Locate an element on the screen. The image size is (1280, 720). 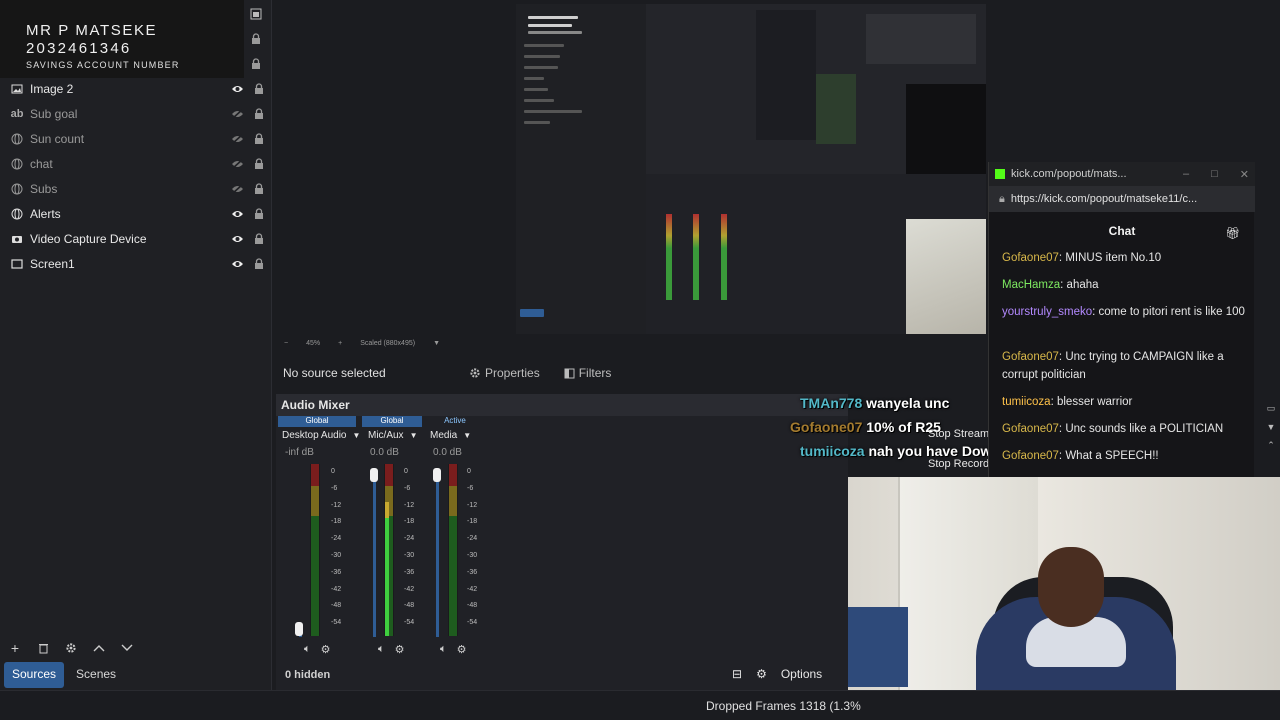
source-toolbar: No source selected Properties Filters is located at coordinates (632, 373).